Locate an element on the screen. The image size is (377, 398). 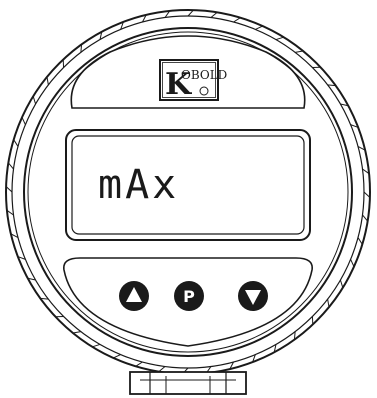
program-button-label: P is located at coordinates (189, 296).